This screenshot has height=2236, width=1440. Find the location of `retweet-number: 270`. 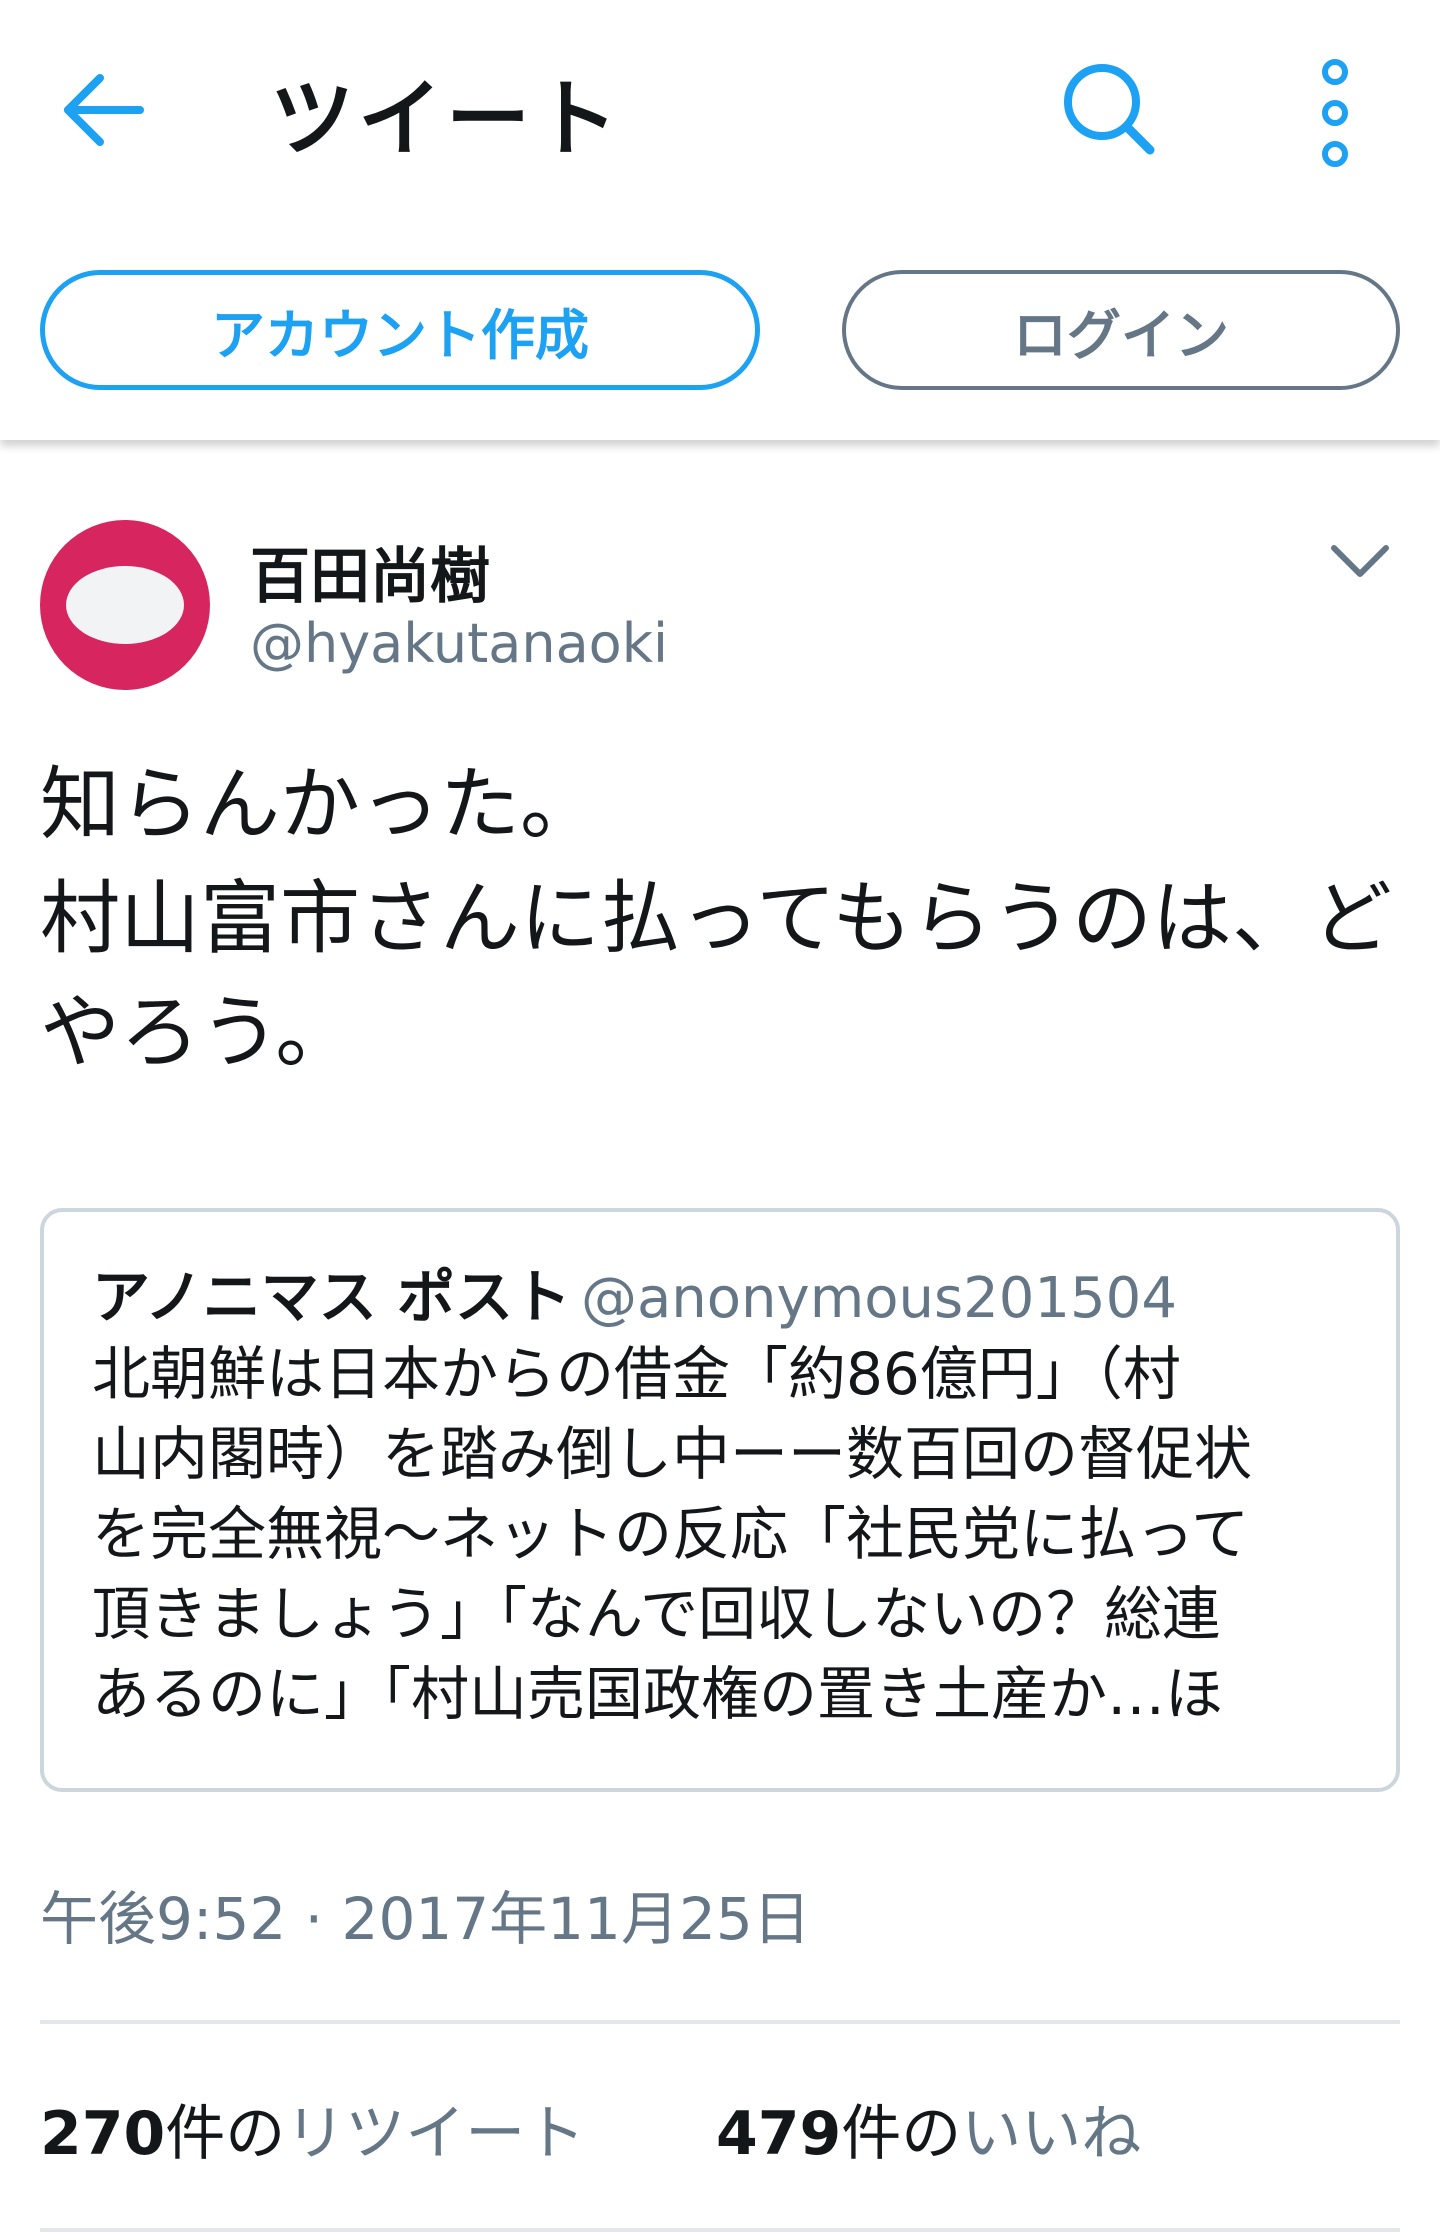

retweet-number: 270 is located at coordinates (103, 2134).